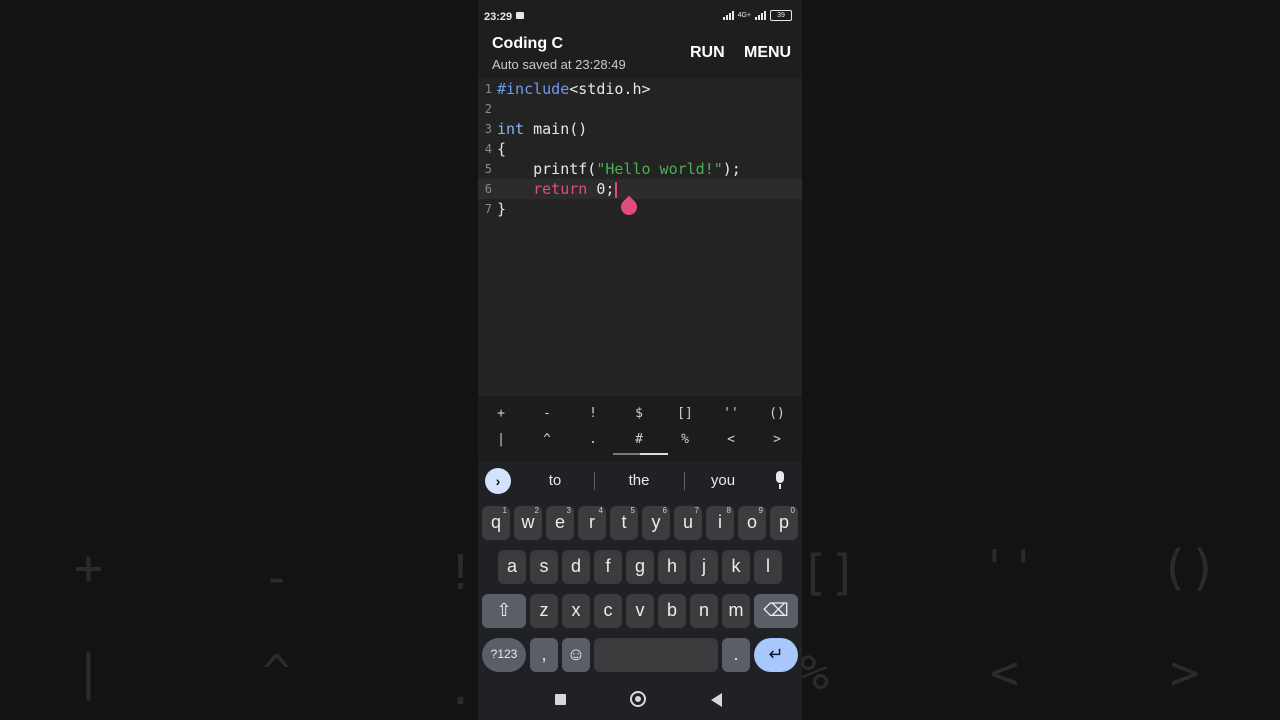 Image resolution: width=1280 pixels, height=720 pixels. What do you see at coordinates (784, 523) in the screenshot?
I see `letter-key: p0` at bounding box center [784, 523].